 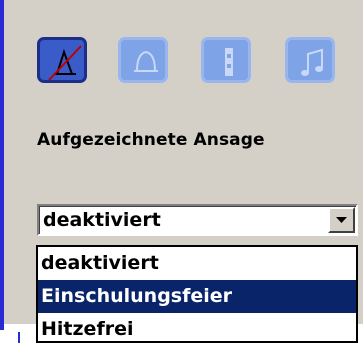 I want to click on dropdown-toggle-button, so click(x=341, y=220).